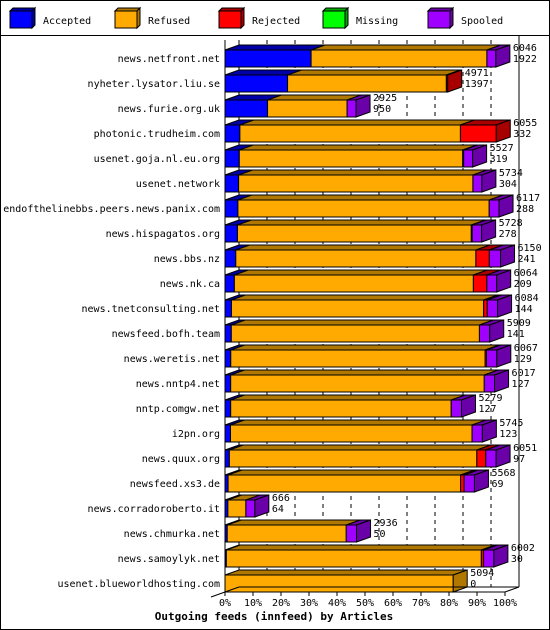 The image size is (550, 630). Describe the element at coordinates (511, 423) in the screenshot. I see `total-label: 5745` at that location.